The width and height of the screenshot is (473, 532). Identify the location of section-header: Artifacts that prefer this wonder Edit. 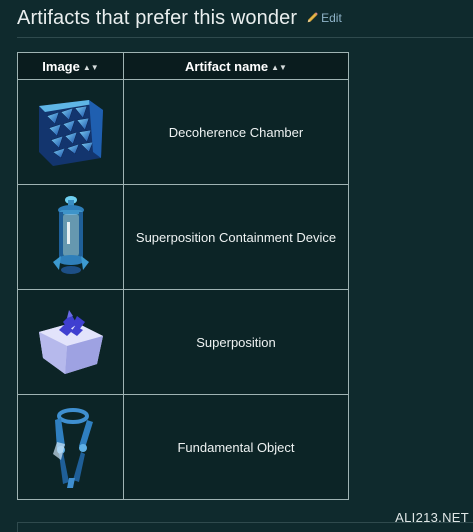
(245, 22).